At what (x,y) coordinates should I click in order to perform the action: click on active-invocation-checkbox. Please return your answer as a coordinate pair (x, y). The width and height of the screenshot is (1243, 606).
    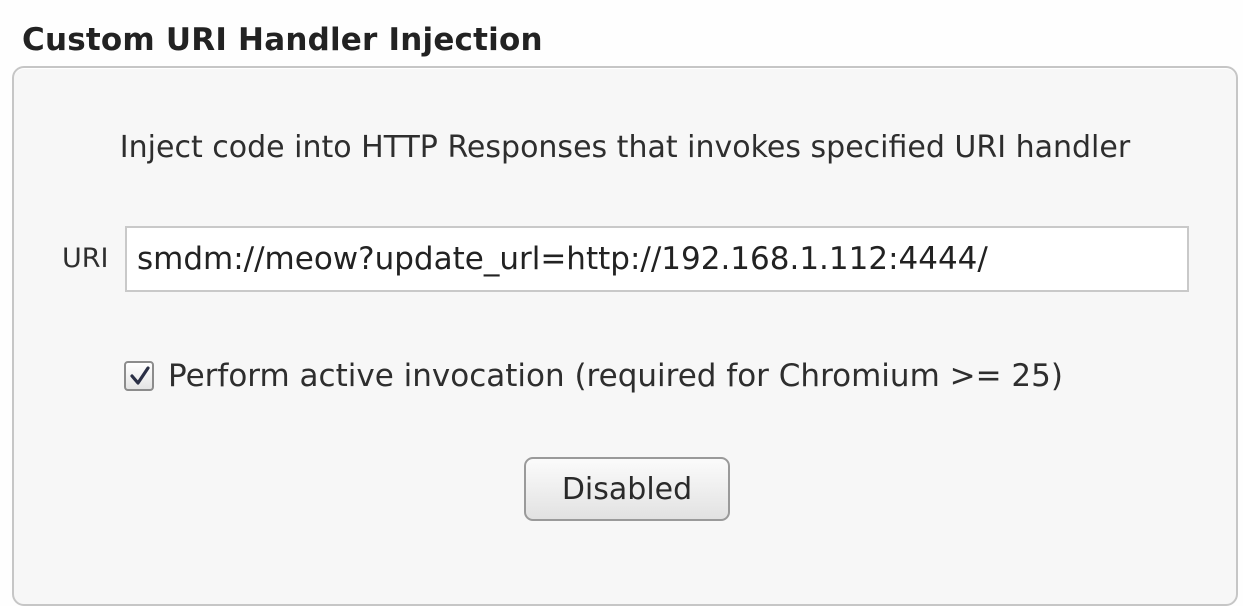
    Looking at the image, I should click on (139, 376).